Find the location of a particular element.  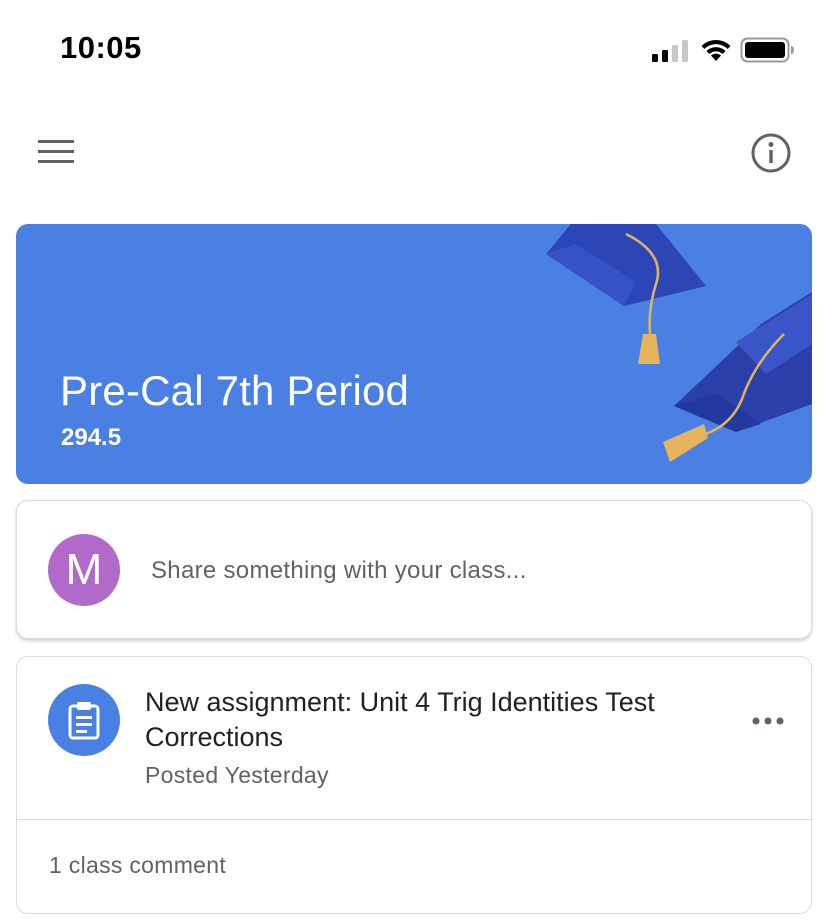

class-section: 294.5 is located at coordinates (91, 437).